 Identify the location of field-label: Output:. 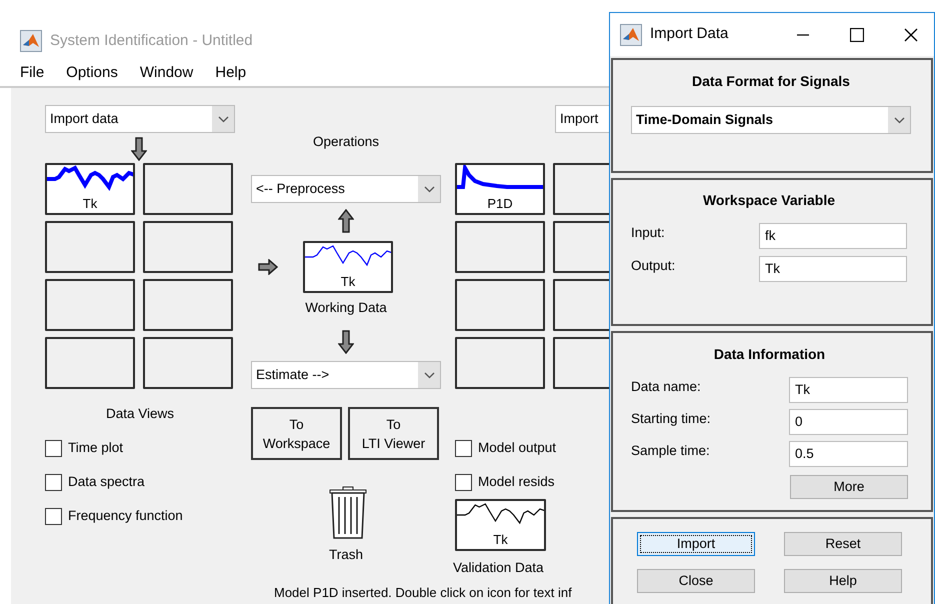
(653, 266).